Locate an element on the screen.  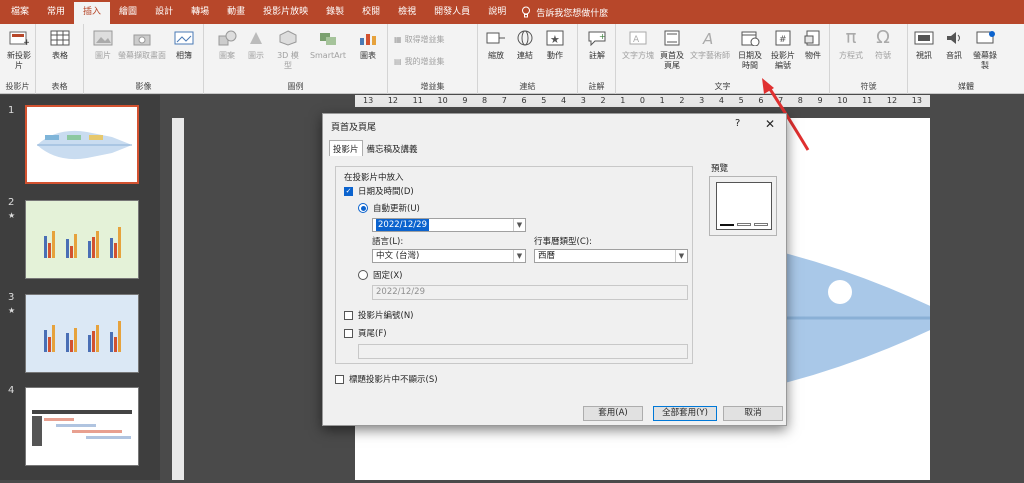
calendar-type-select: 西曆 ▼ is located at coordinates (611, 256).